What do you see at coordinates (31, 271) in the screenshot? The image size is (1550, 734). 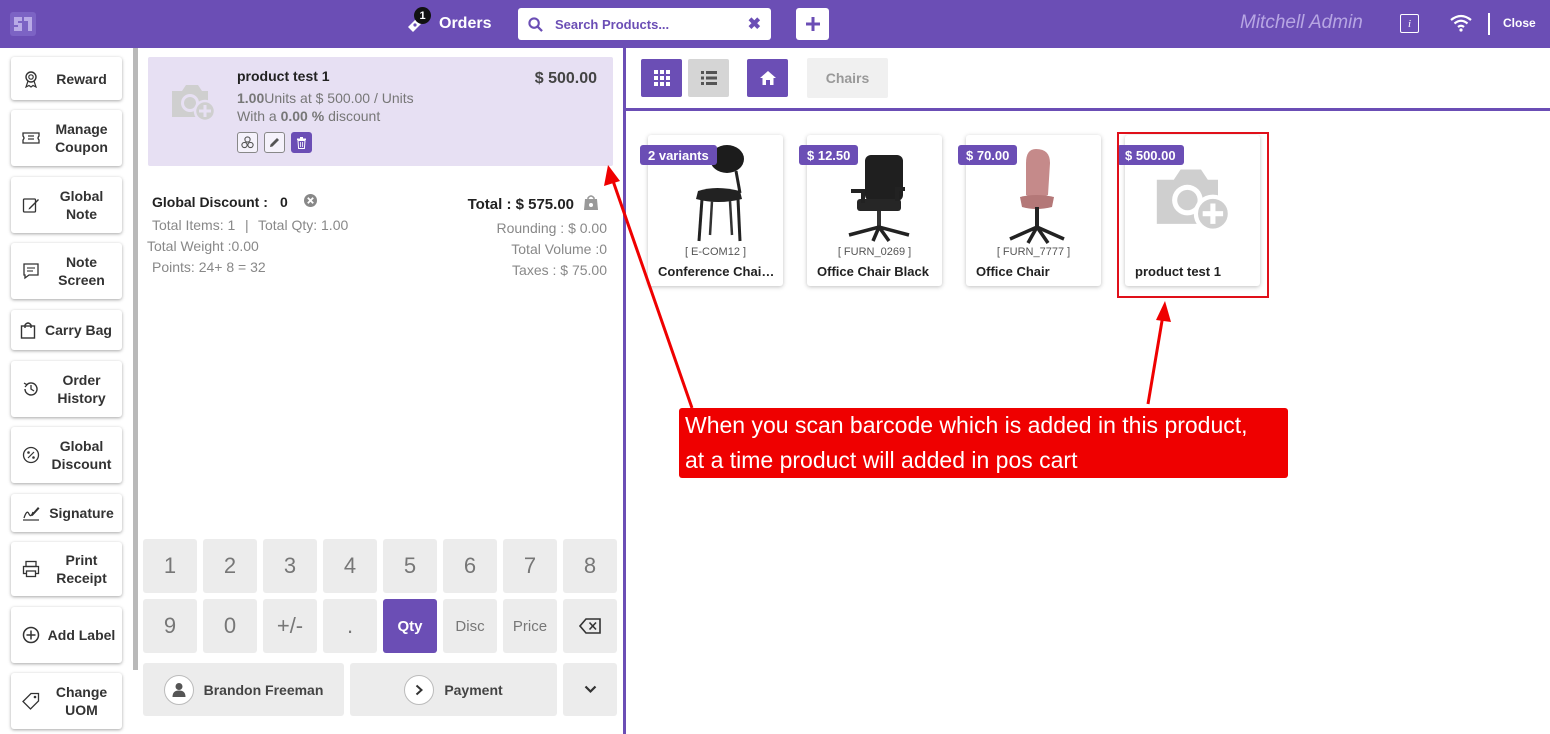 I see `note-screen-icon` at bounding box center [31, 271].